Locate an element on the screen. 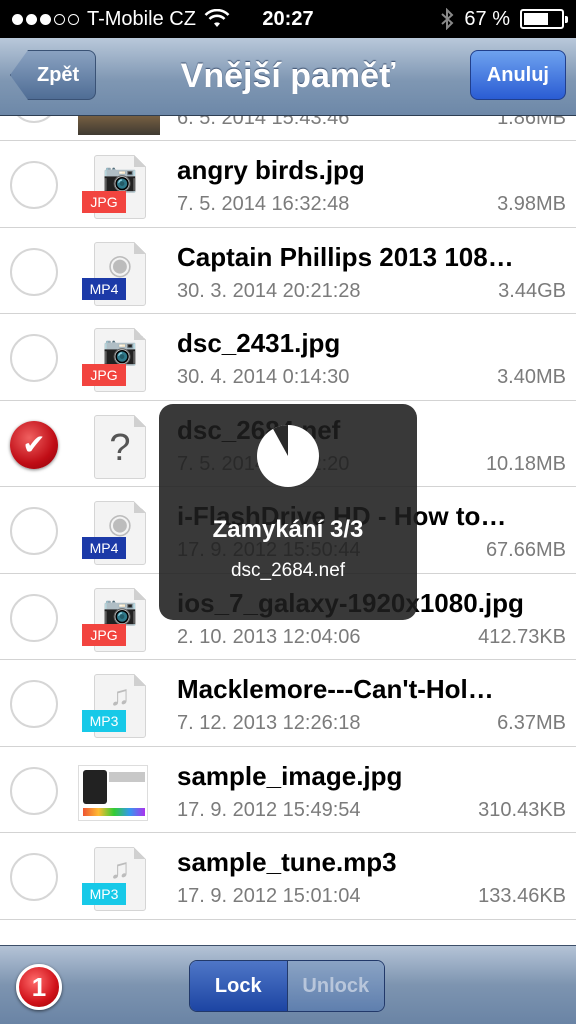 This screenshot has height=1024, width=576. lock-button: Lock is located at coordinates (239, 986).